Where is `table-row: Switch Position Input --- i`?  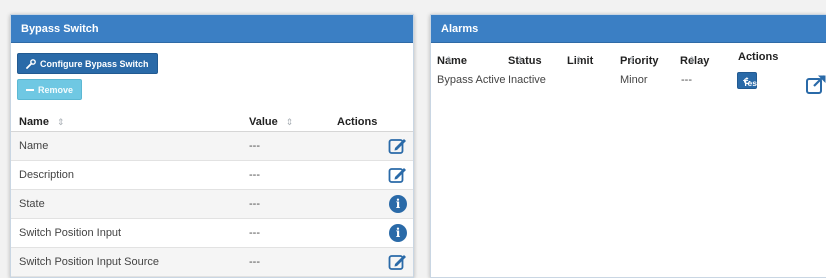
table-row: Switch Position Input --- i is located at coordinates (212, 233).